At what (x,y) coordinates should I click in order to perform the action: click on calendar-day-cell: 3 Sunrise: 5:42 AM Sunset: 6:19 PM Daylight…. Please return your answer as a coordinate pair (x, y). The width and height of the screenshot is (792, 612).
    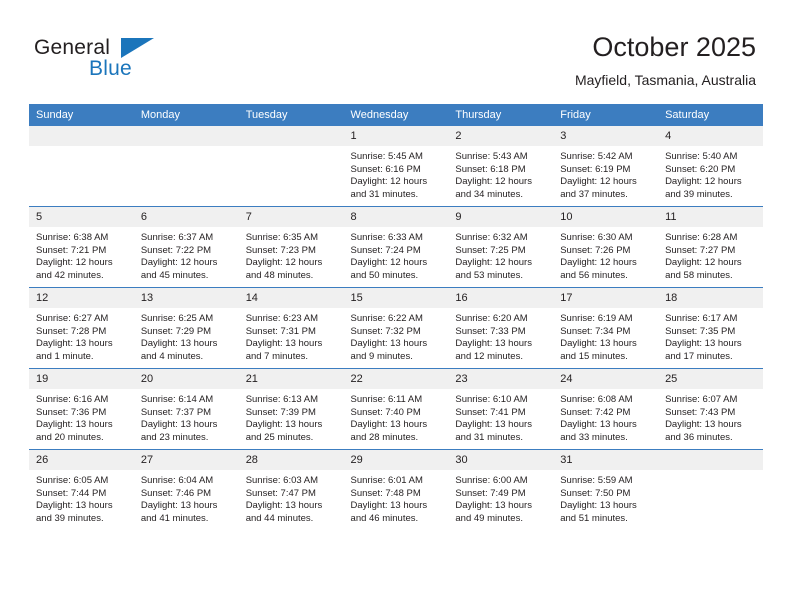
    Looking at the image, I should click on (606, 166).